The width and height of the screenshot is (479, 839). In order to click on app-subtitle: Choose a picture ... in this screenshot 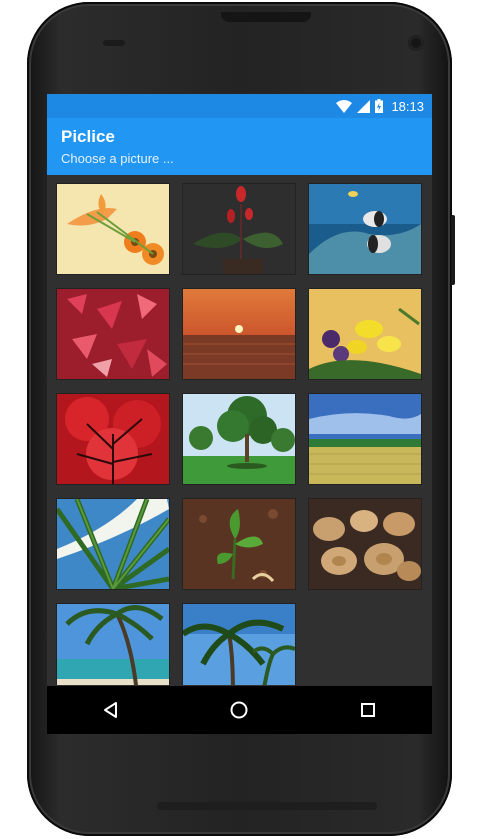, I will do `click(117, 158)`.